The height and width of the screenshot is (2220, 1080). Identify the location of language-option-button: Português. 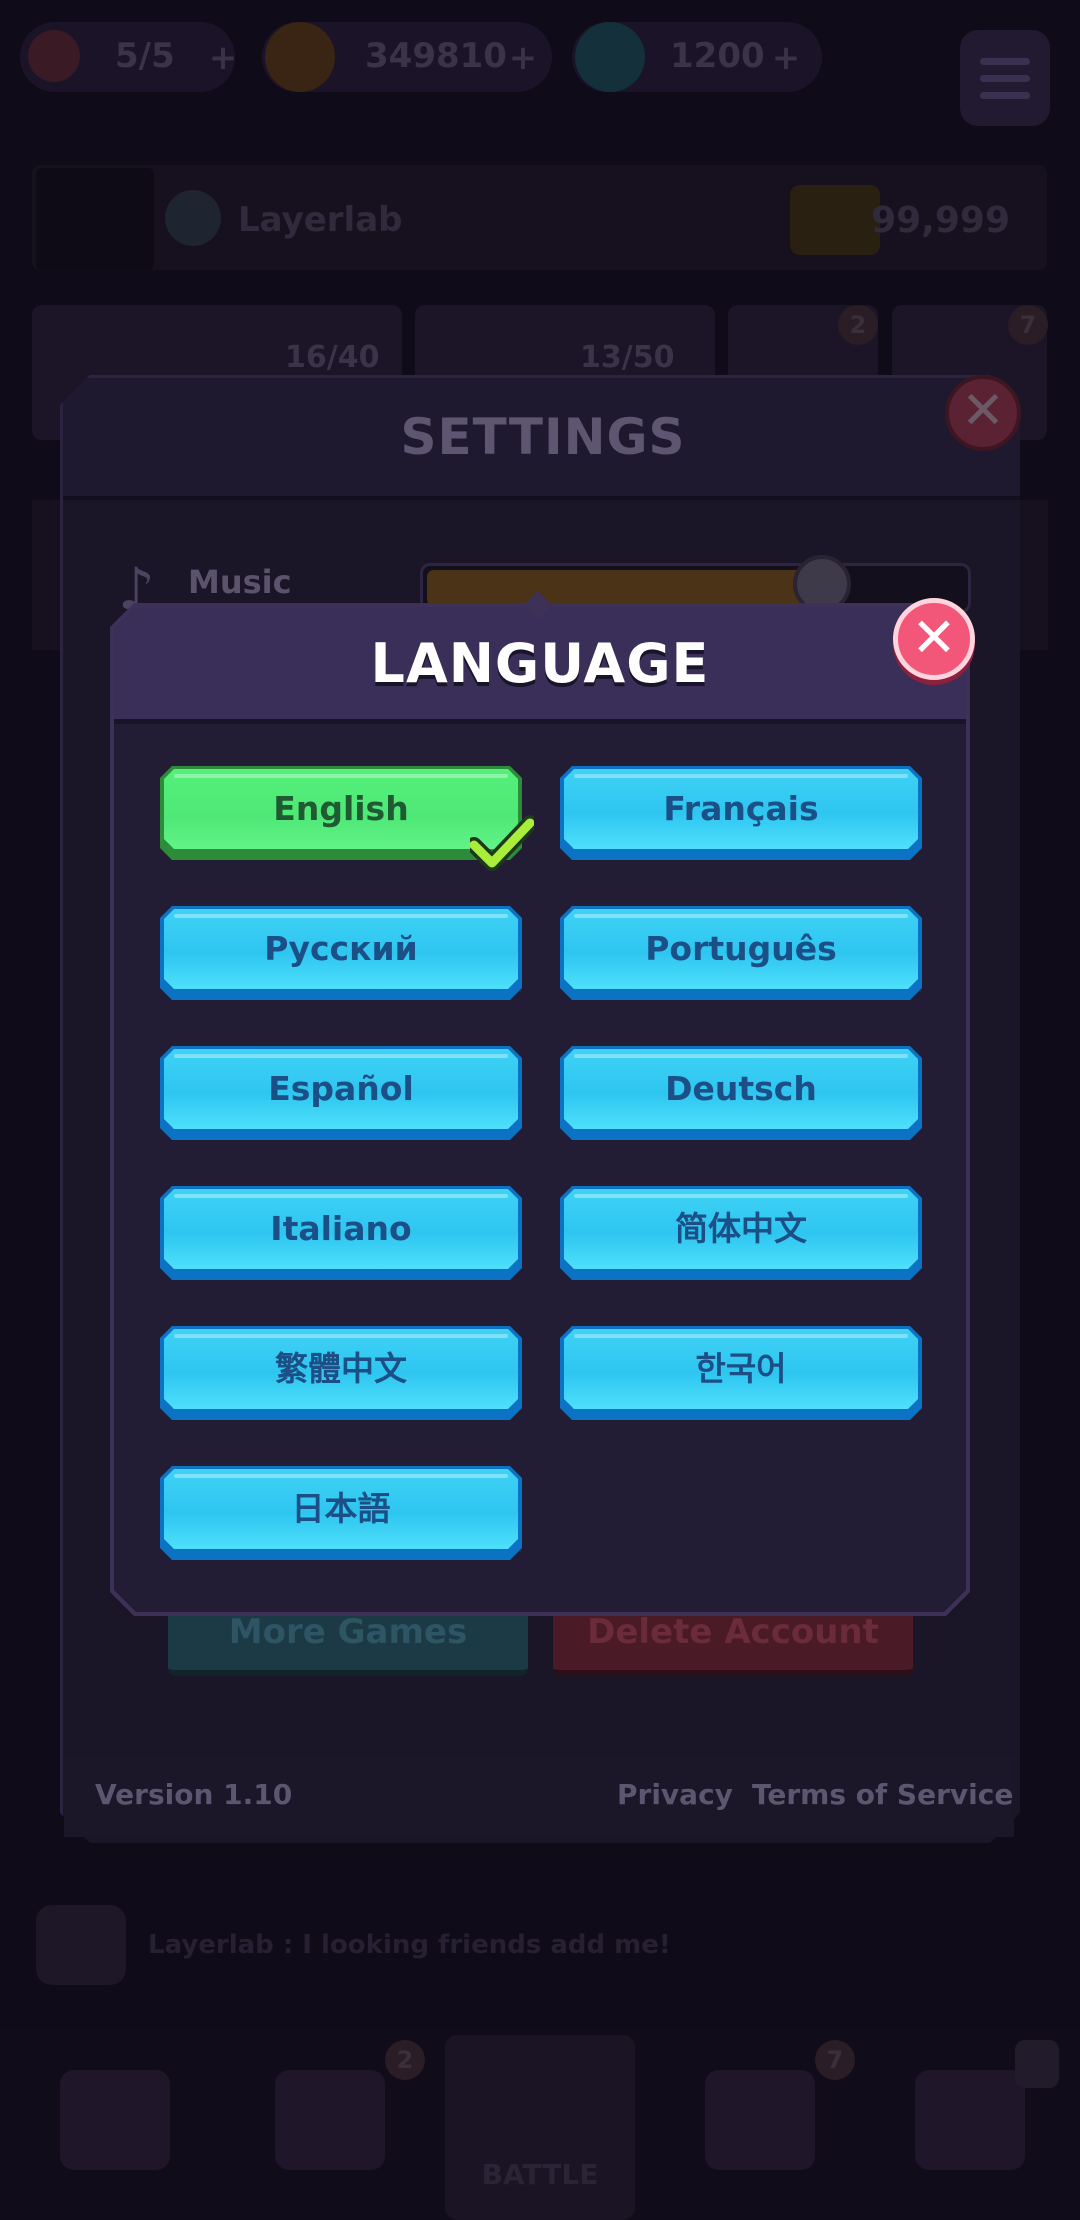
(741, 953).